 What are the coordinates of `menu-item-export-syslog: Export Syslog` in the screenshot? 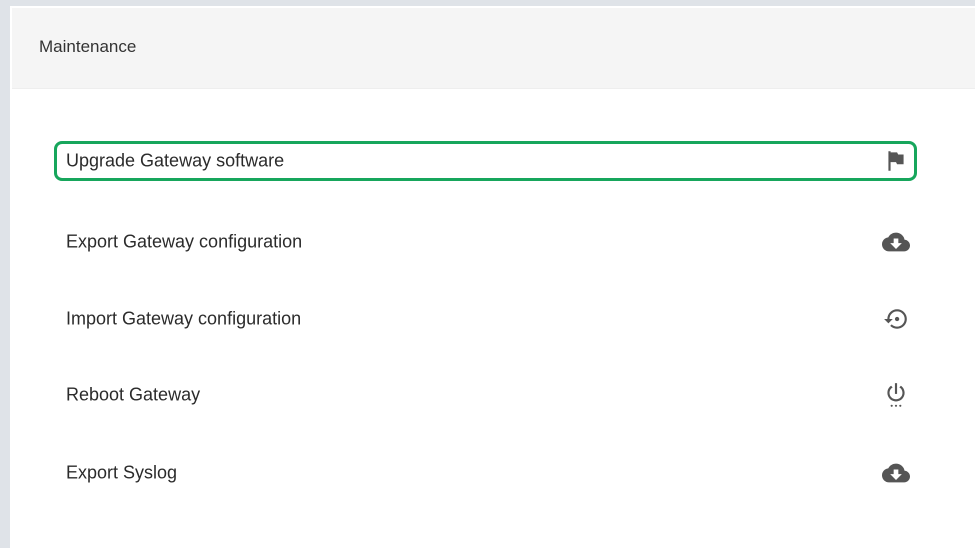 It's located at (485, 473).